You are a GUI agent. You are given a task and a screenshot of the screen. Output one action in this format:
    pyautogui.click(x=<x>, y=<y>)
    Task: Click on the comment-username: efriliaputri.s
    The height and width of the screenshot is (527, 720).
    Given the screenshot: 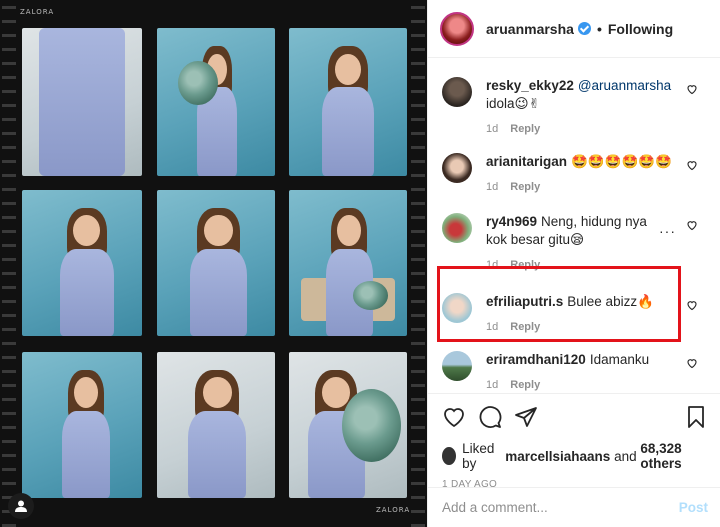 What is the action you would take?
    pyautogui.click(x=524, y=301)
    